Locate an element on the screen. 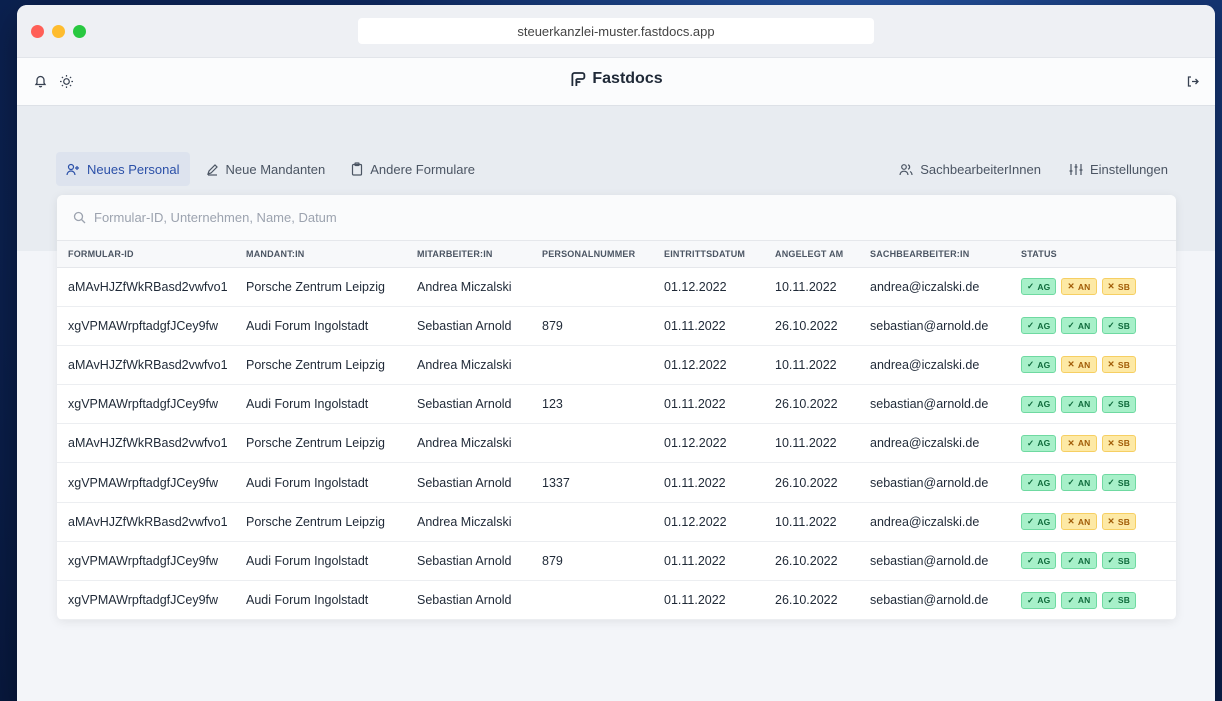 This screenshot has width=1222, height=701. close-window-button is located at coordinates (37, 31).